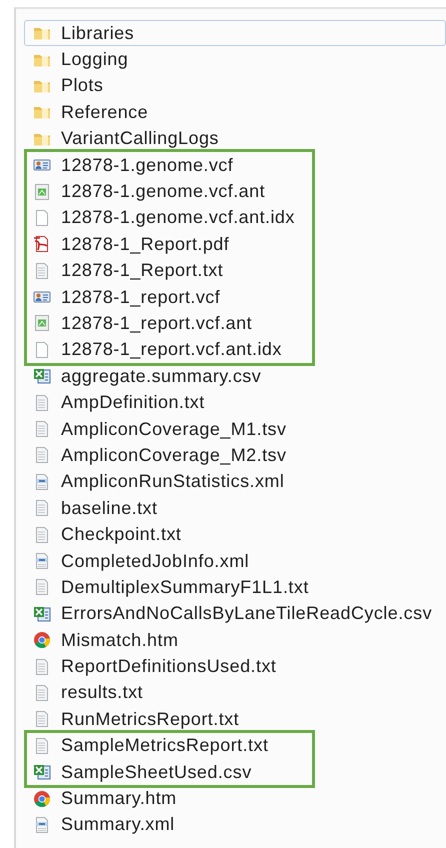 This screenshot has height=848, width=446. What do you see at coordinates (185, 587) in the screenshot?
I see `file-name: DemultiplexSummaryF1L1.txt` at bounding box center [185, 587].